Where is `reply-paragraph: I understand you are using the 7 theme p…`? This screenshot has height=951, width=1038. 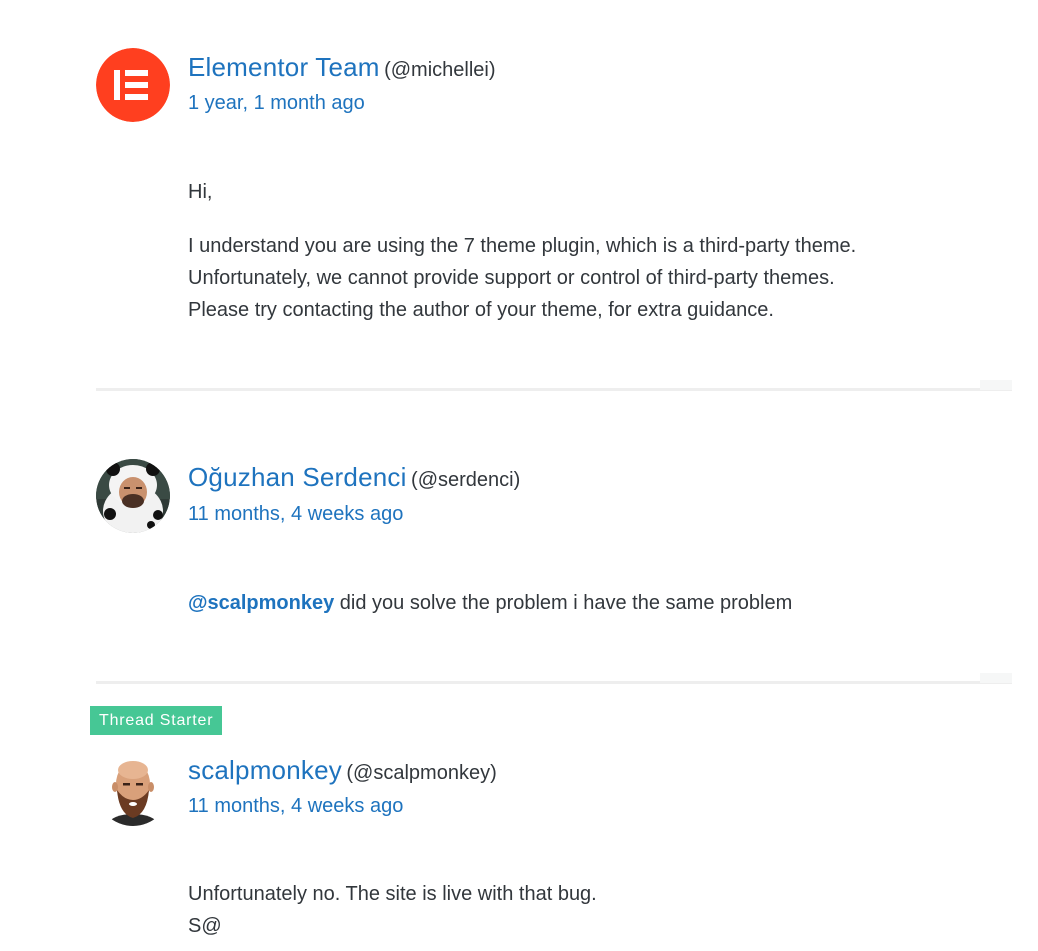 reply-paragraph: I understand you are using the 7 theme p… is located at coordinates (522, 278).